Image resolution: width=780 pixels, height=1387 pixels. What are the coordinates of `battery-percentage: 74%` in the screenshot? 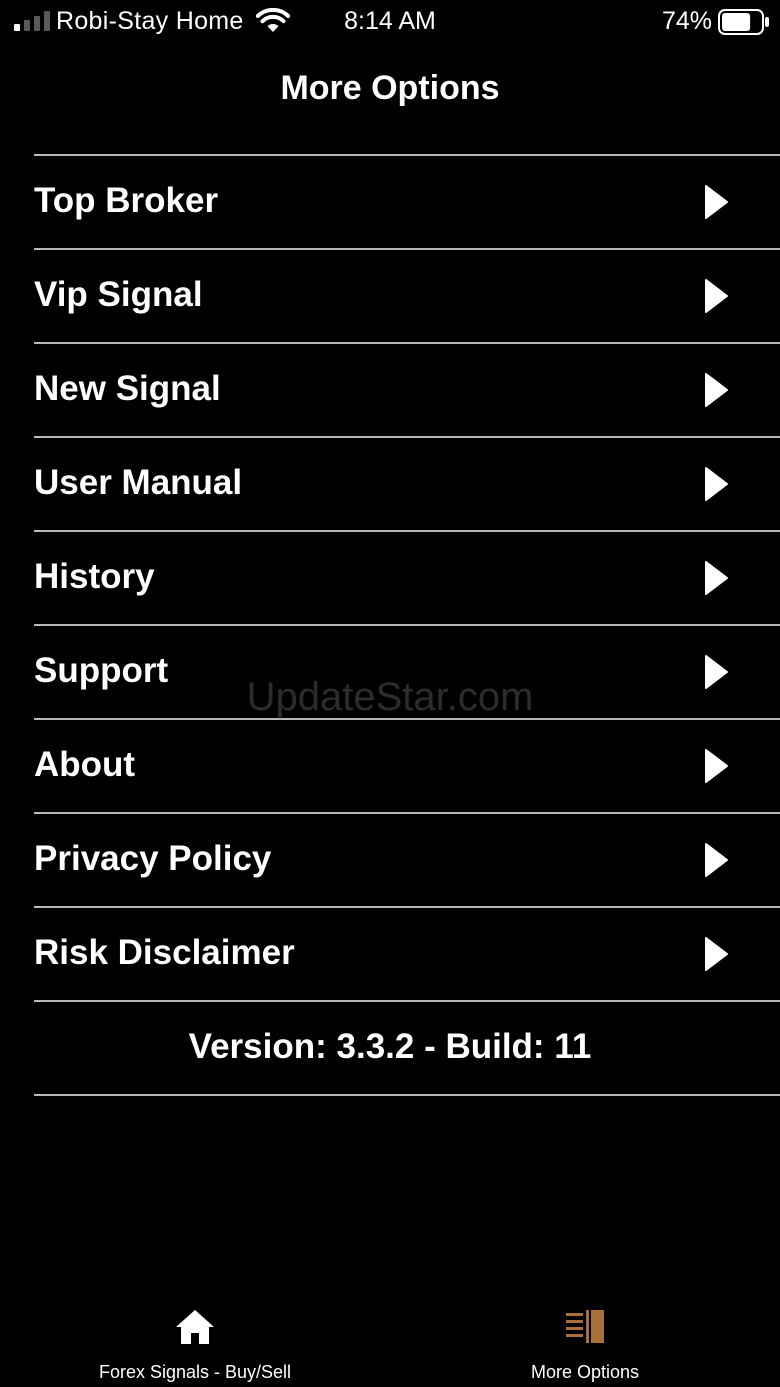 It's located at (686, 21).